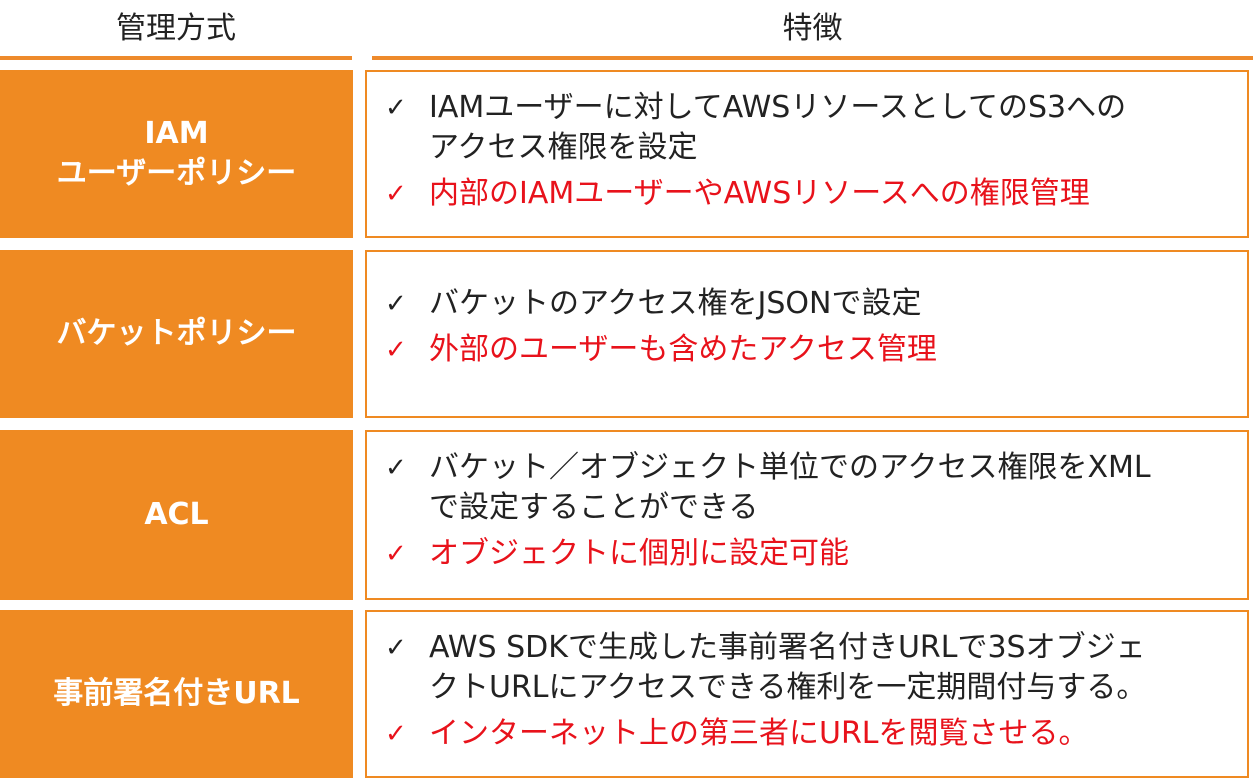  I want to click on method-label-line1: バケットポリシー, so click(176, 333).